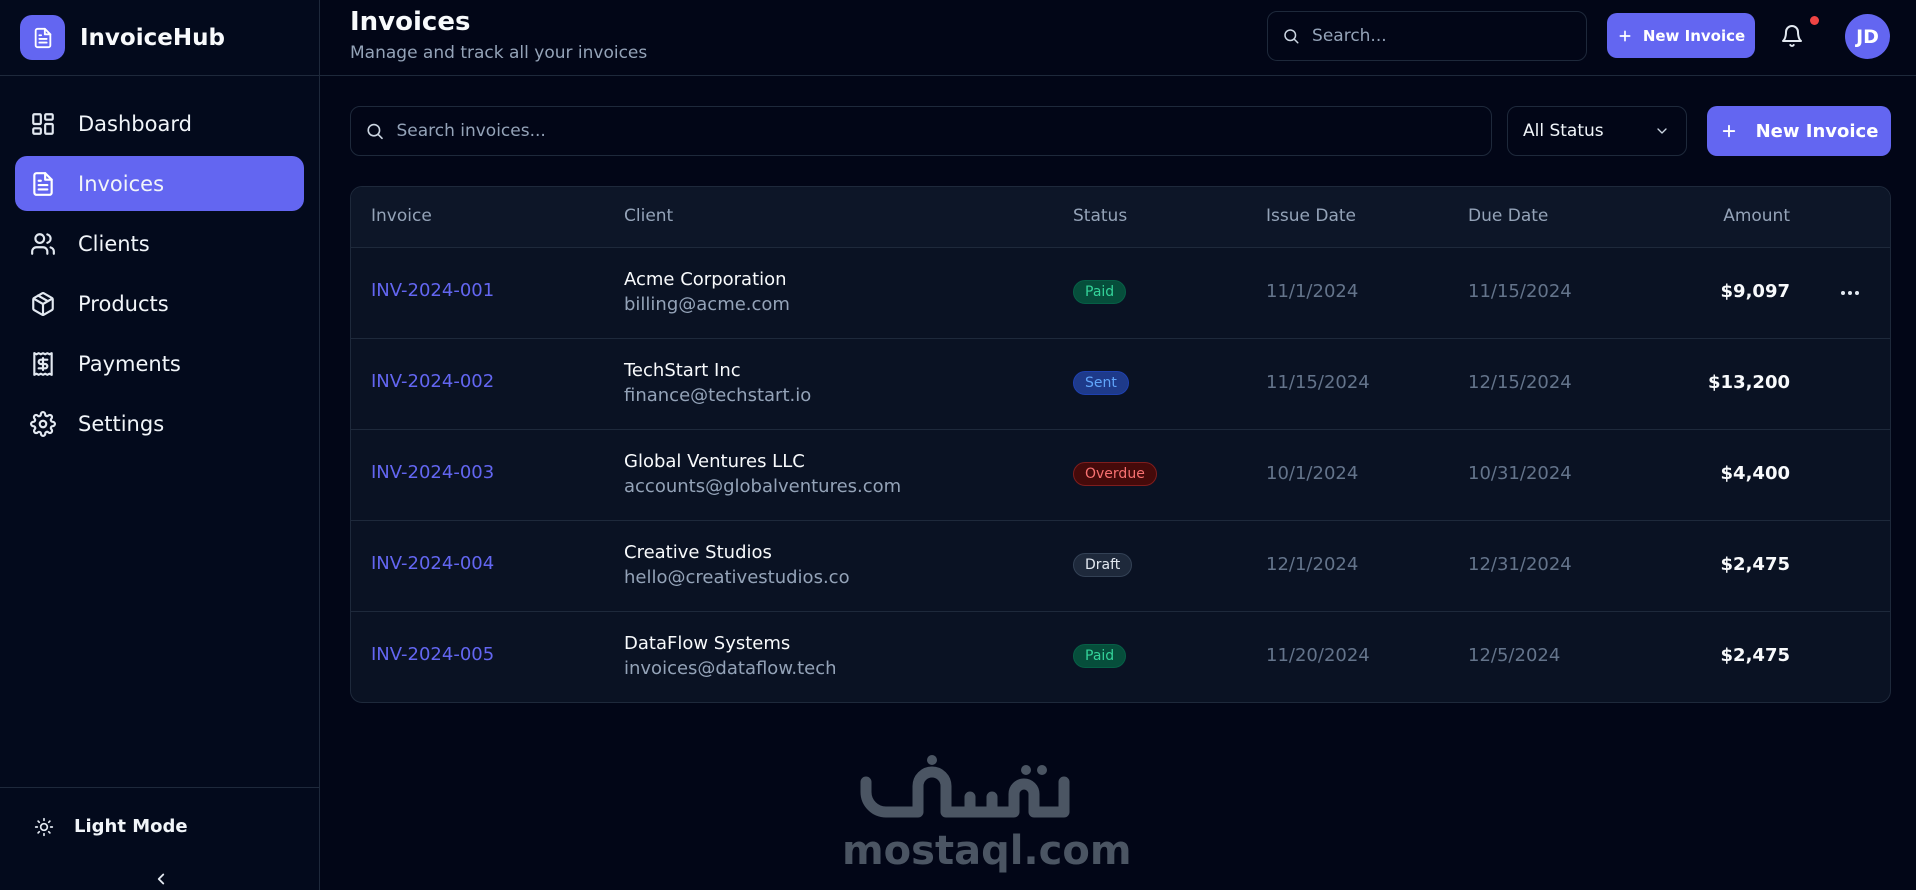 The width and height of the screenshot is (1916, 890). I want to click on new-invoice-button: New Invoice, so click(1799, 131).